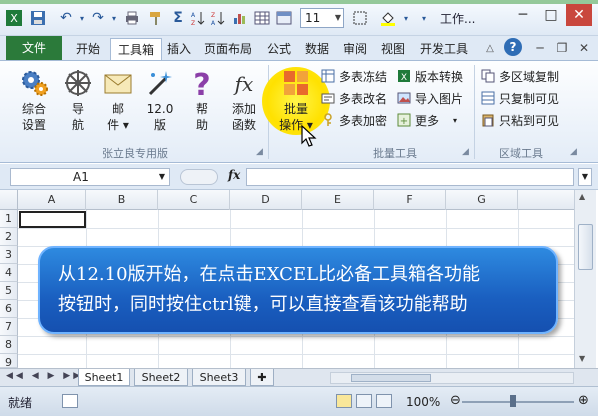  I want to click on tab-data: 数据, so click(317, 49).